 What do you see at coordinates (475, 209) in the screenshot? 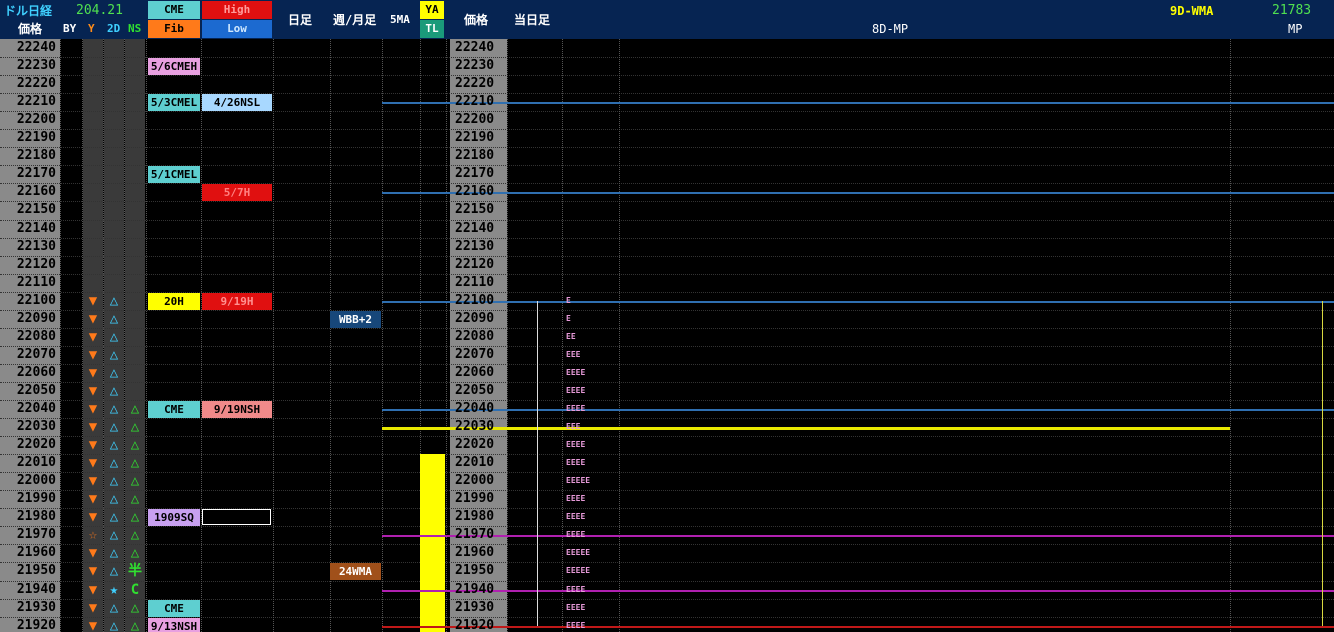
I see `price-cell-2: 22150` at bounding box center [475, 209].